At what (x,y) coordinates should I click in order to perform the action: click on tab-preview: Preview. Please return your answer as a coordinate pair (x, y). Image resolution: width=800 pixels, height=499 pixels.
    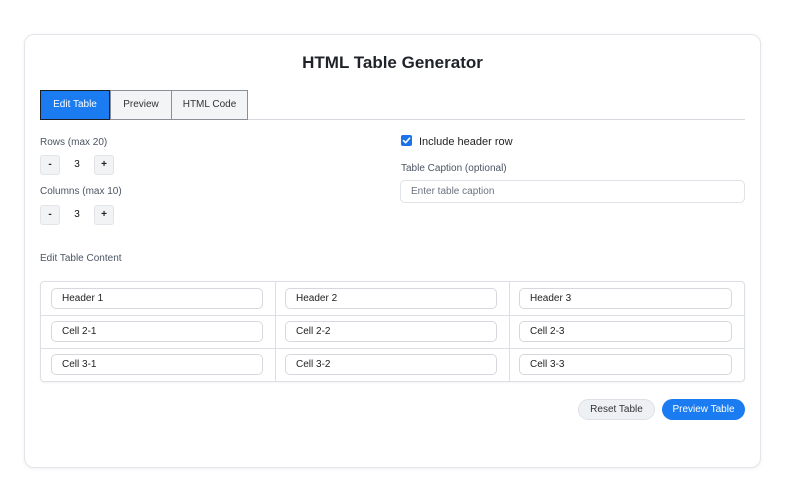
    Looking at the image, I should click on (141, 105).